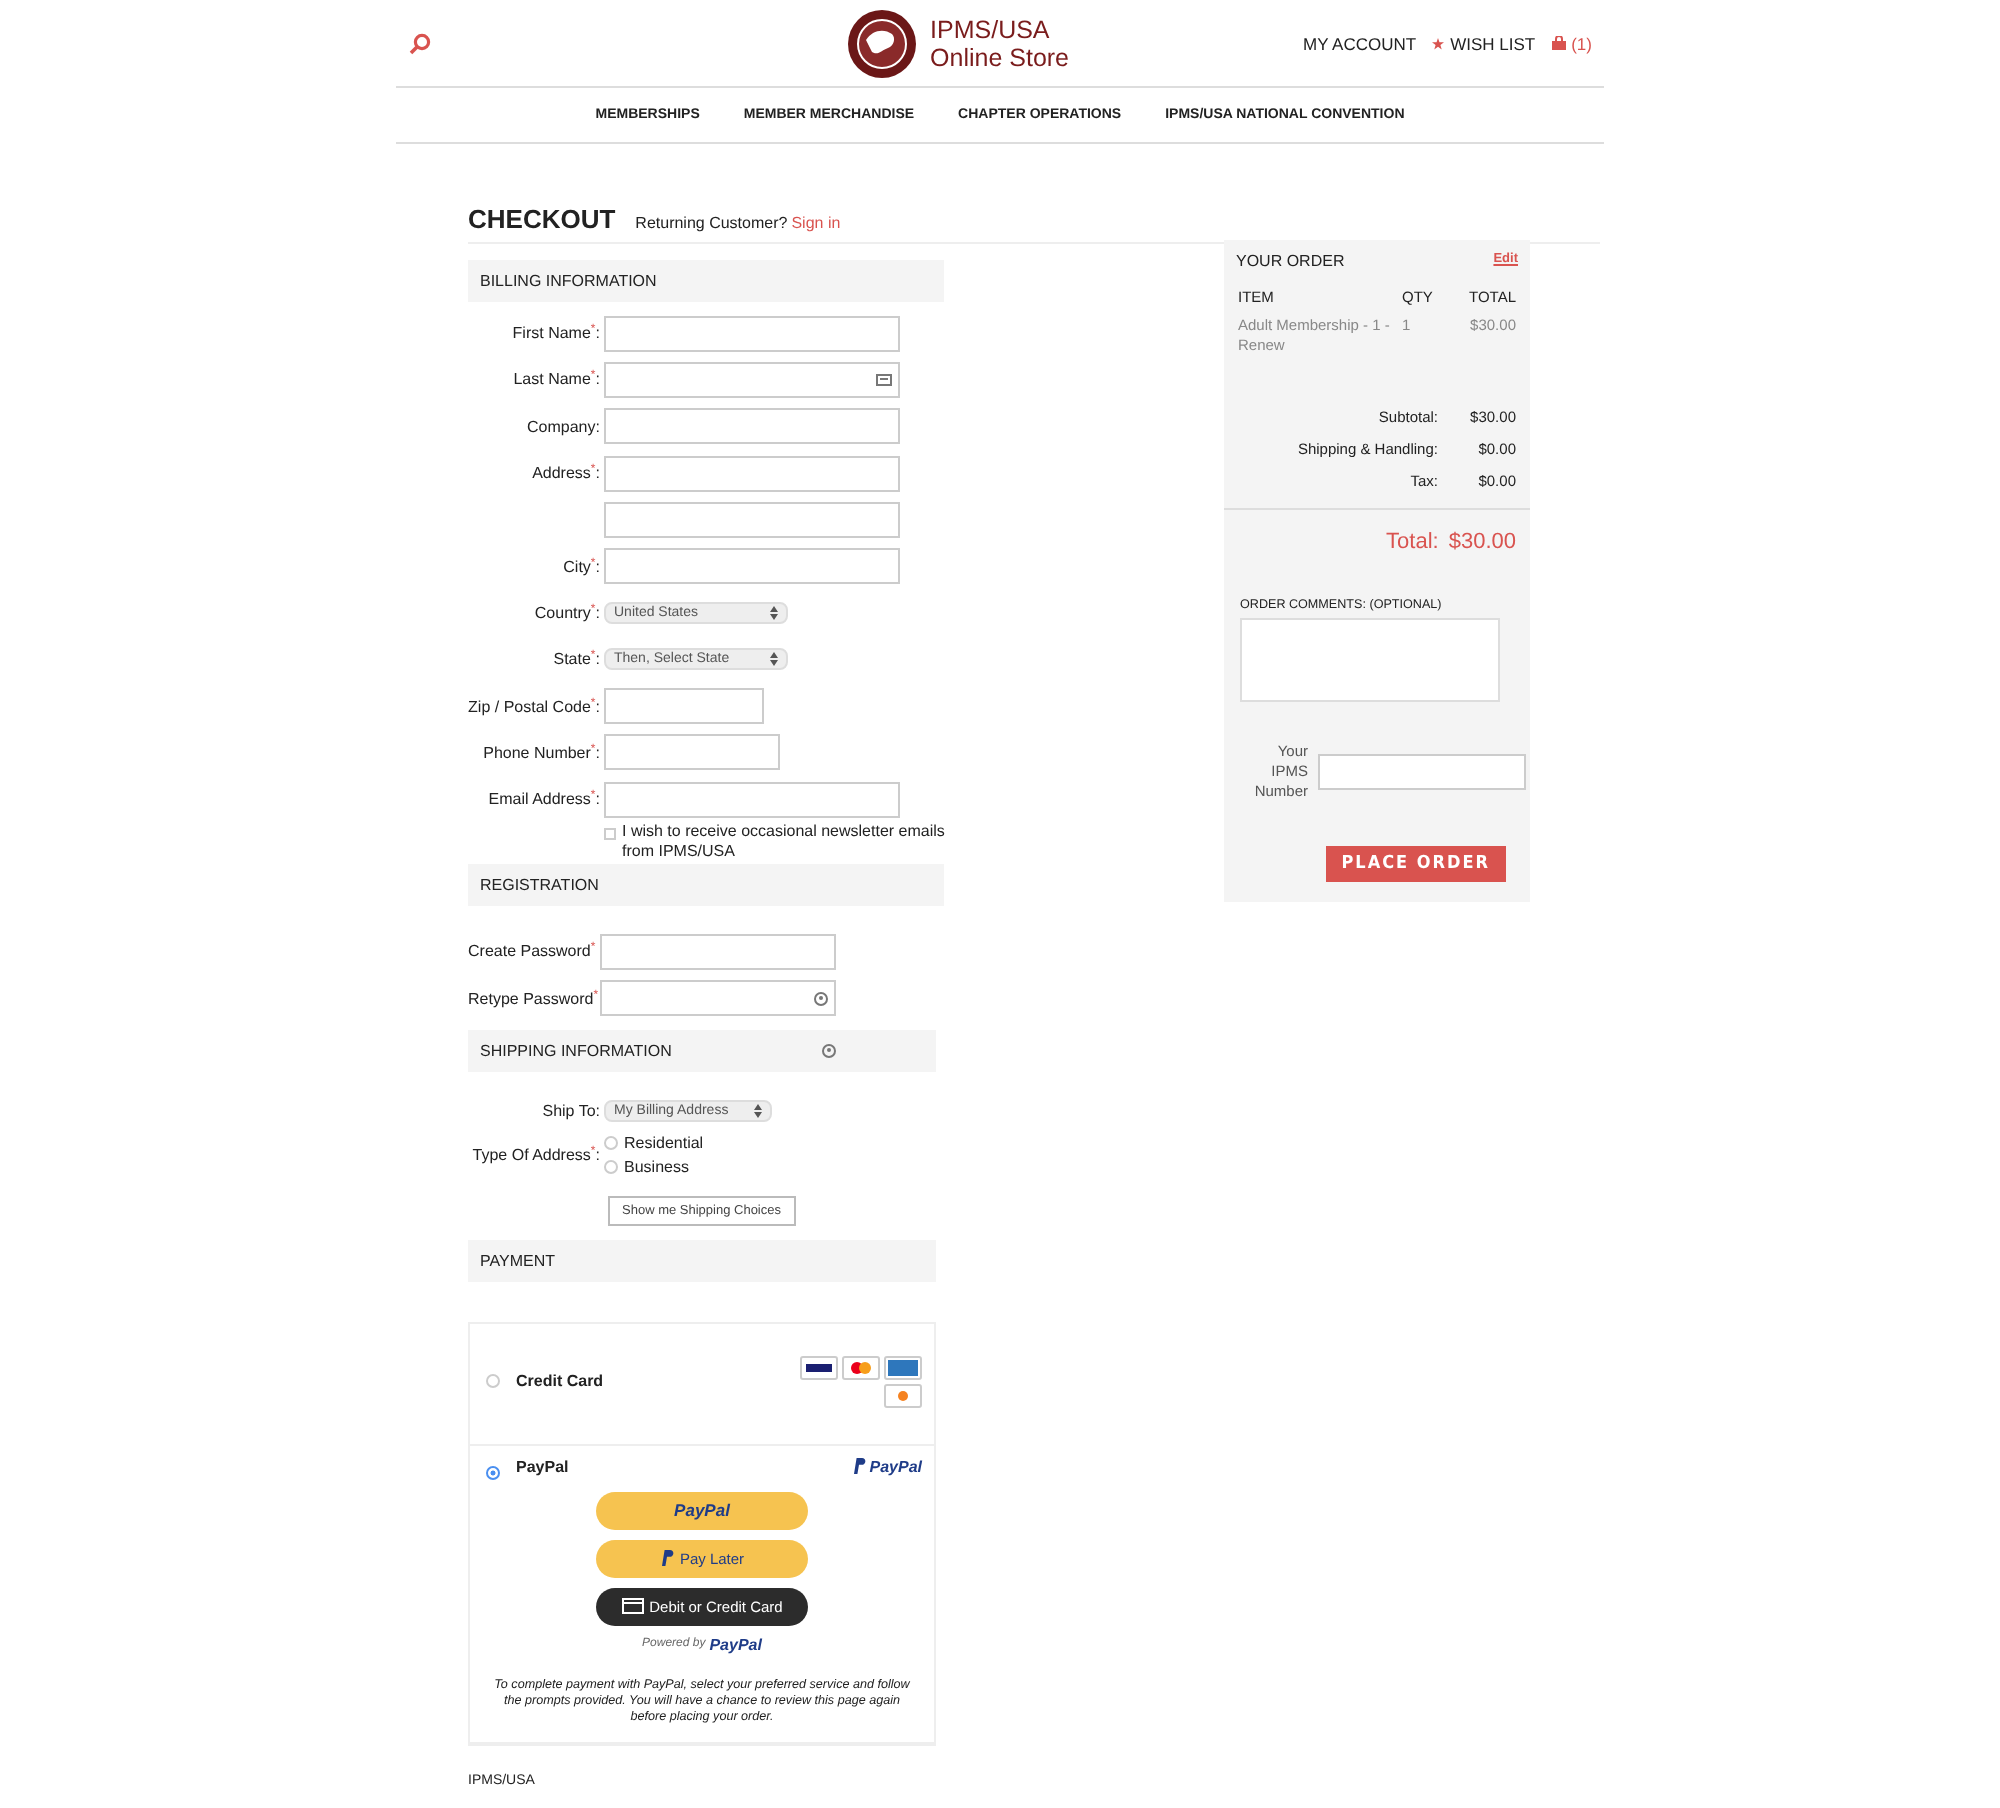 This screenshot has width=2000, height=1808. I want to click on newsletter-label: I wish to receive occasional newsletter emails from IPMS/USA, so click(784, 842).